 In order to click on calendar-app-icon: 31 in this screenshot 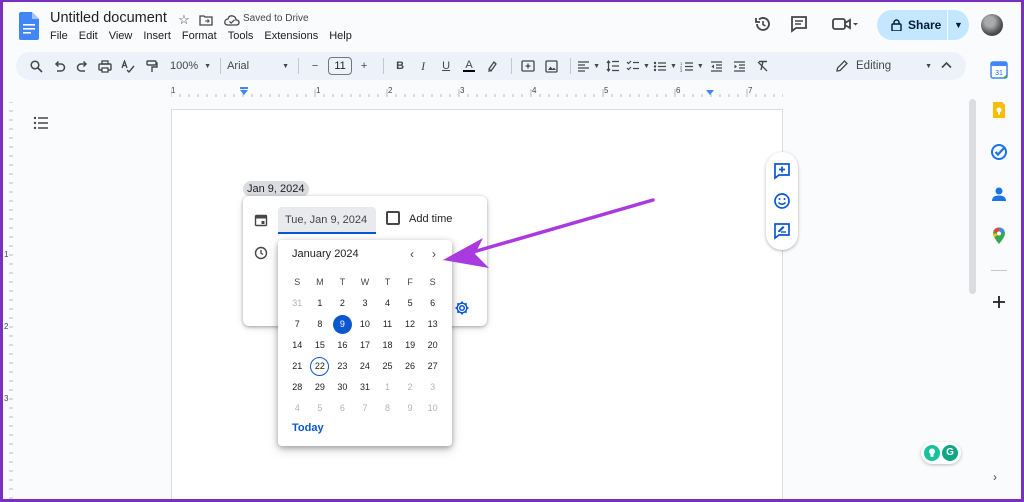, I will do `click(999, 70)`.